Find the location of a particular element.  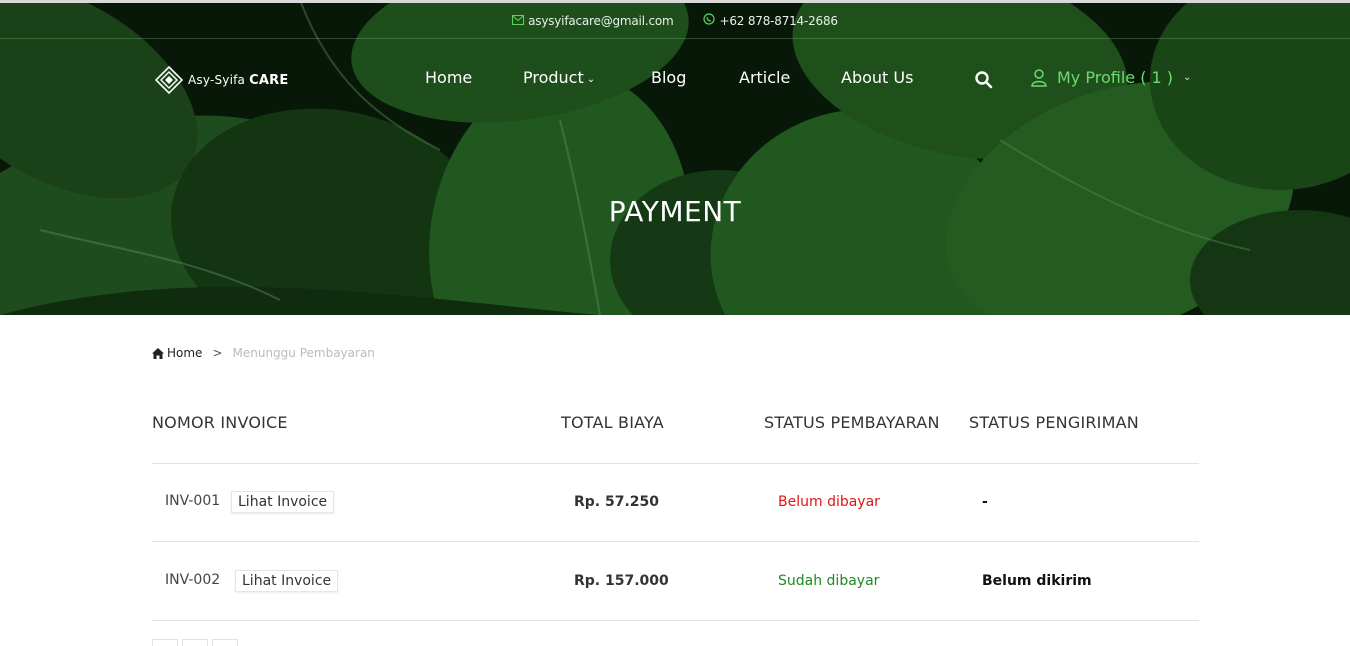

total-cost: Rp. 57.250 is located at coordinates (617, 502).